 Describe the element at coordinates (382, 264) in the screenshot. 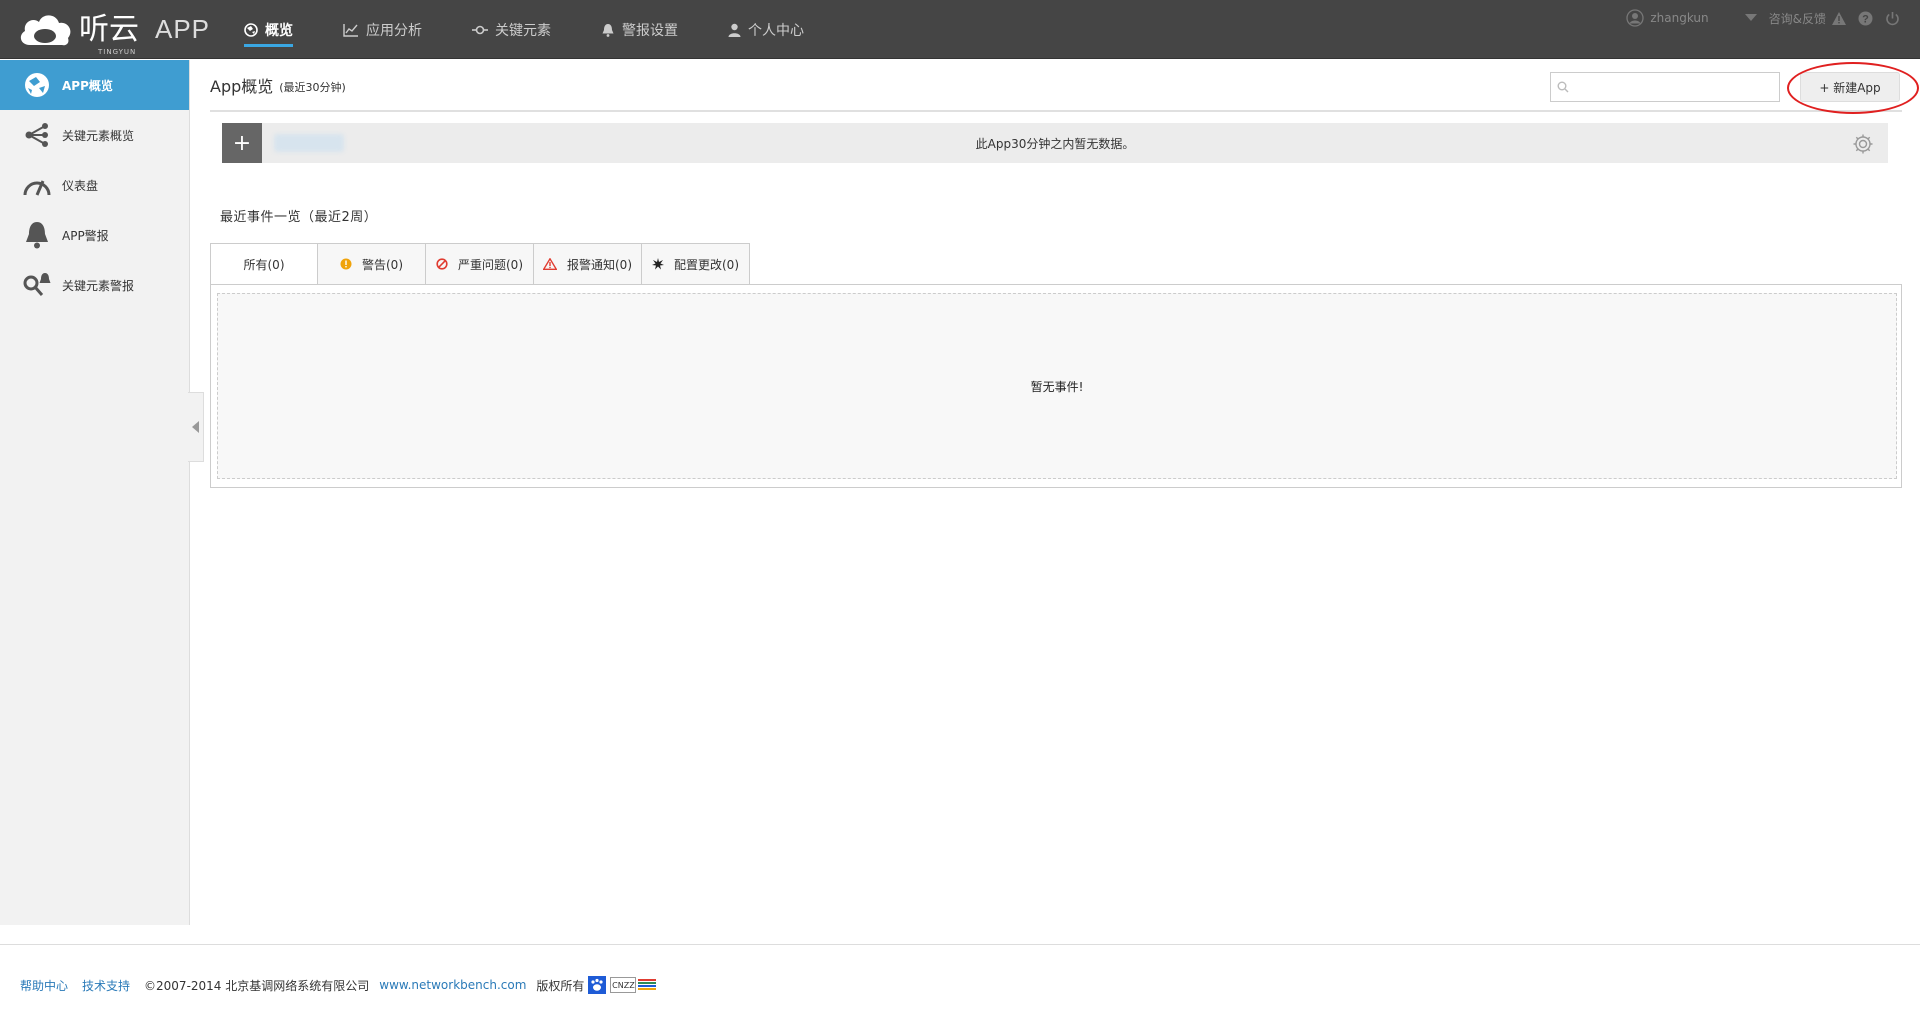

I see `tab-warning-label: 警告(0)` at that location.